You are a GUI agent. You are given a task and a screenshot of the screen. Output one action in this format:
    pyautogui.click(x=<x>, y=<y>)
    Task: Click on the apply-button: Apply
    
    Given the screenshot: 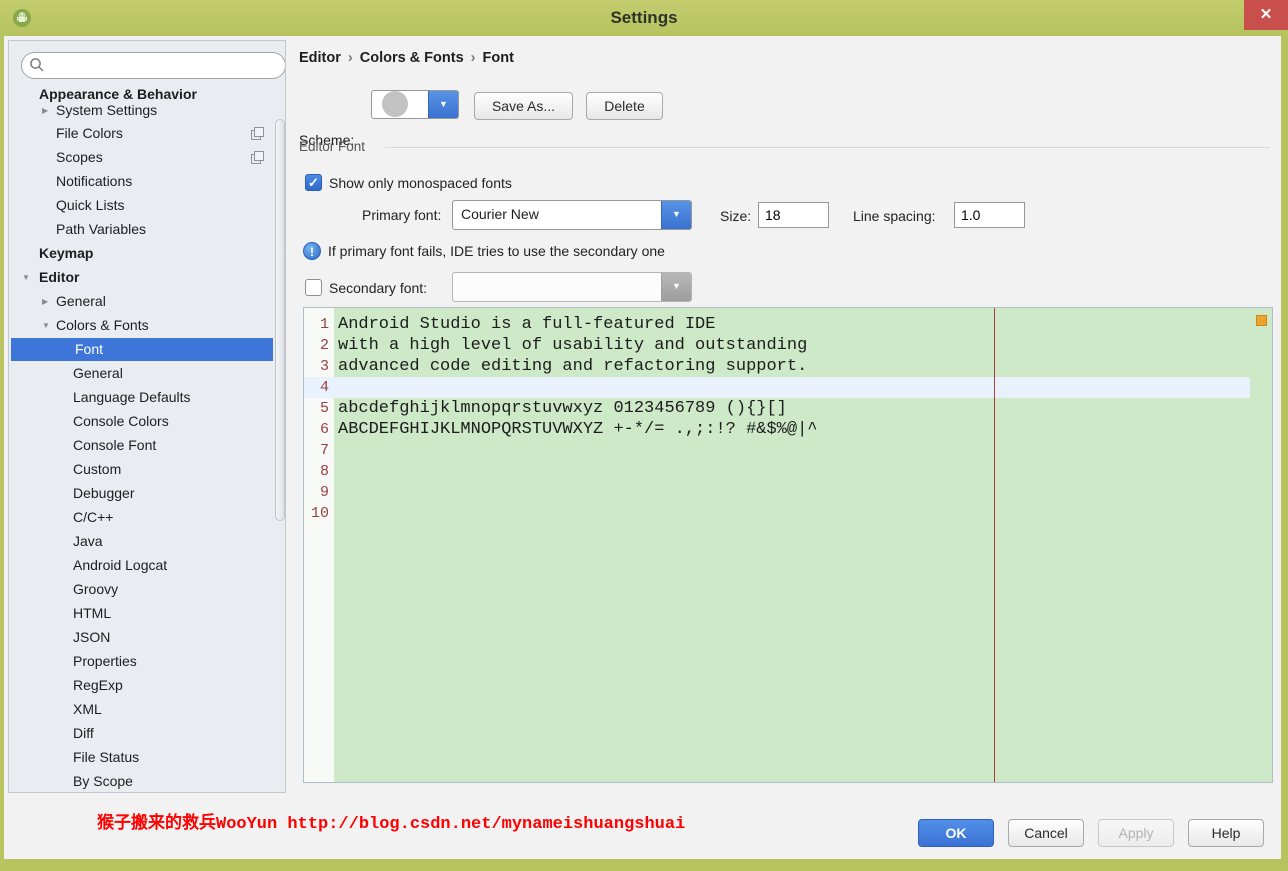 What is the action you would take?
    pyautogui.click(x=1136, y=833)
    